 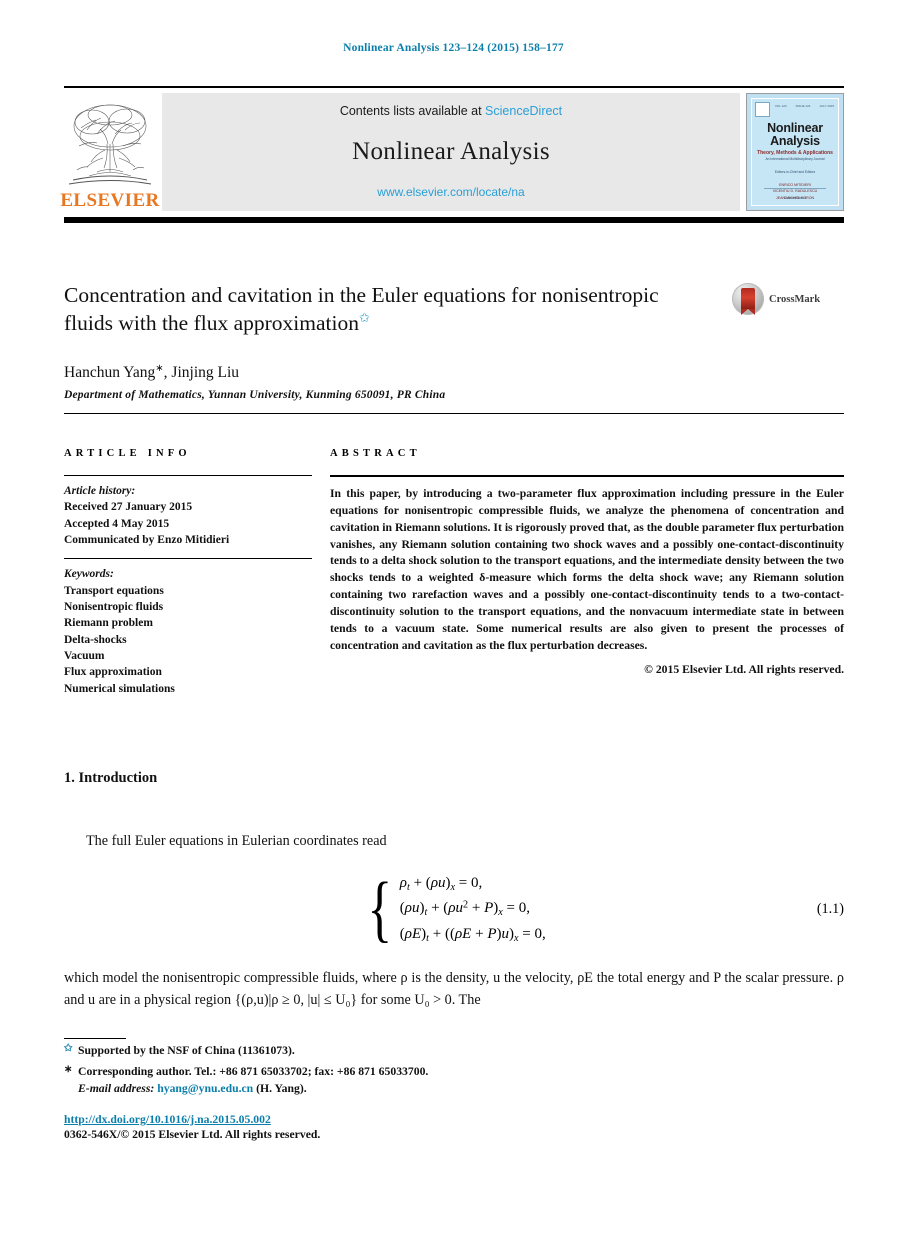 What do you see at coordinates (380, 908) in the screenshot?
I see `equation-brace: {` at bounding box center [380, 908].